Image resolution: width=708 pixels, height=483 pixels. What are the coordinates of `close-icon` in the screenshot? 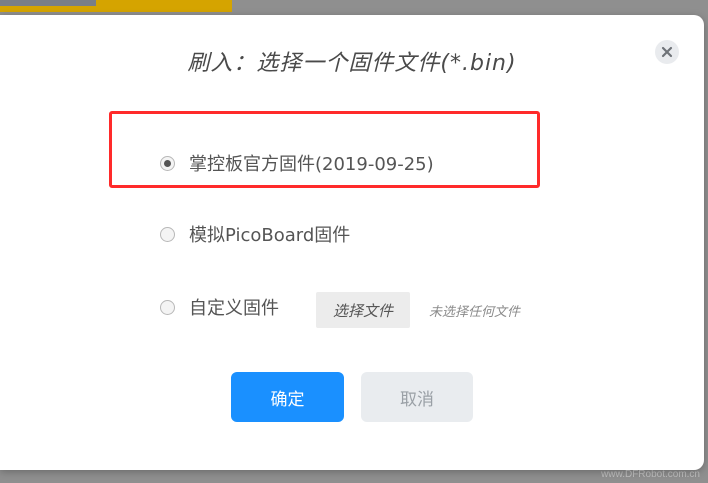 It's located at (667, 52).